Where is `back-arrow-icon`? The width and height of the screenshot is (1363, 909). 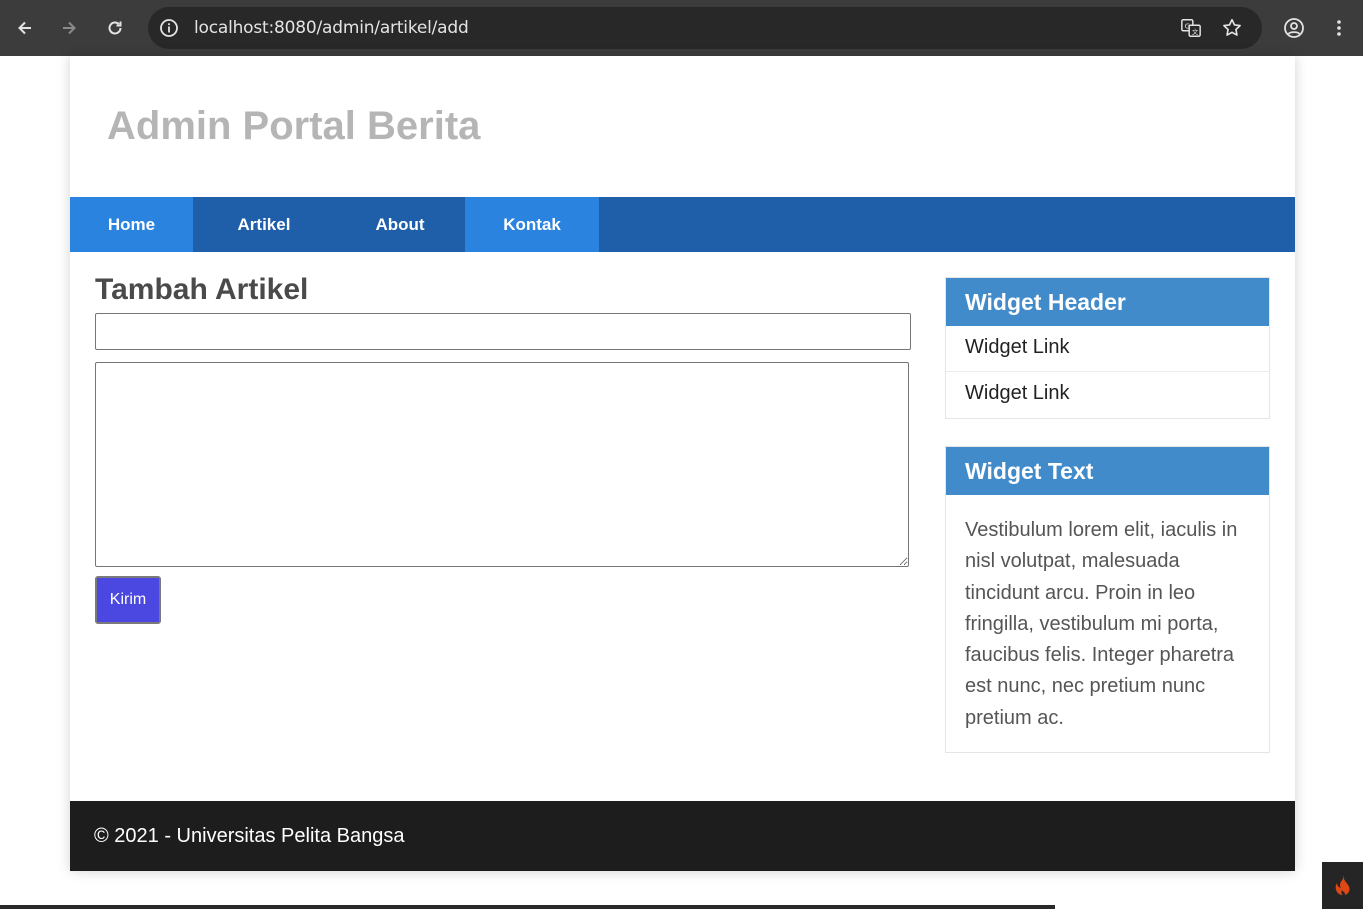
back-arrow-icon is located at coordinates (24, 28).